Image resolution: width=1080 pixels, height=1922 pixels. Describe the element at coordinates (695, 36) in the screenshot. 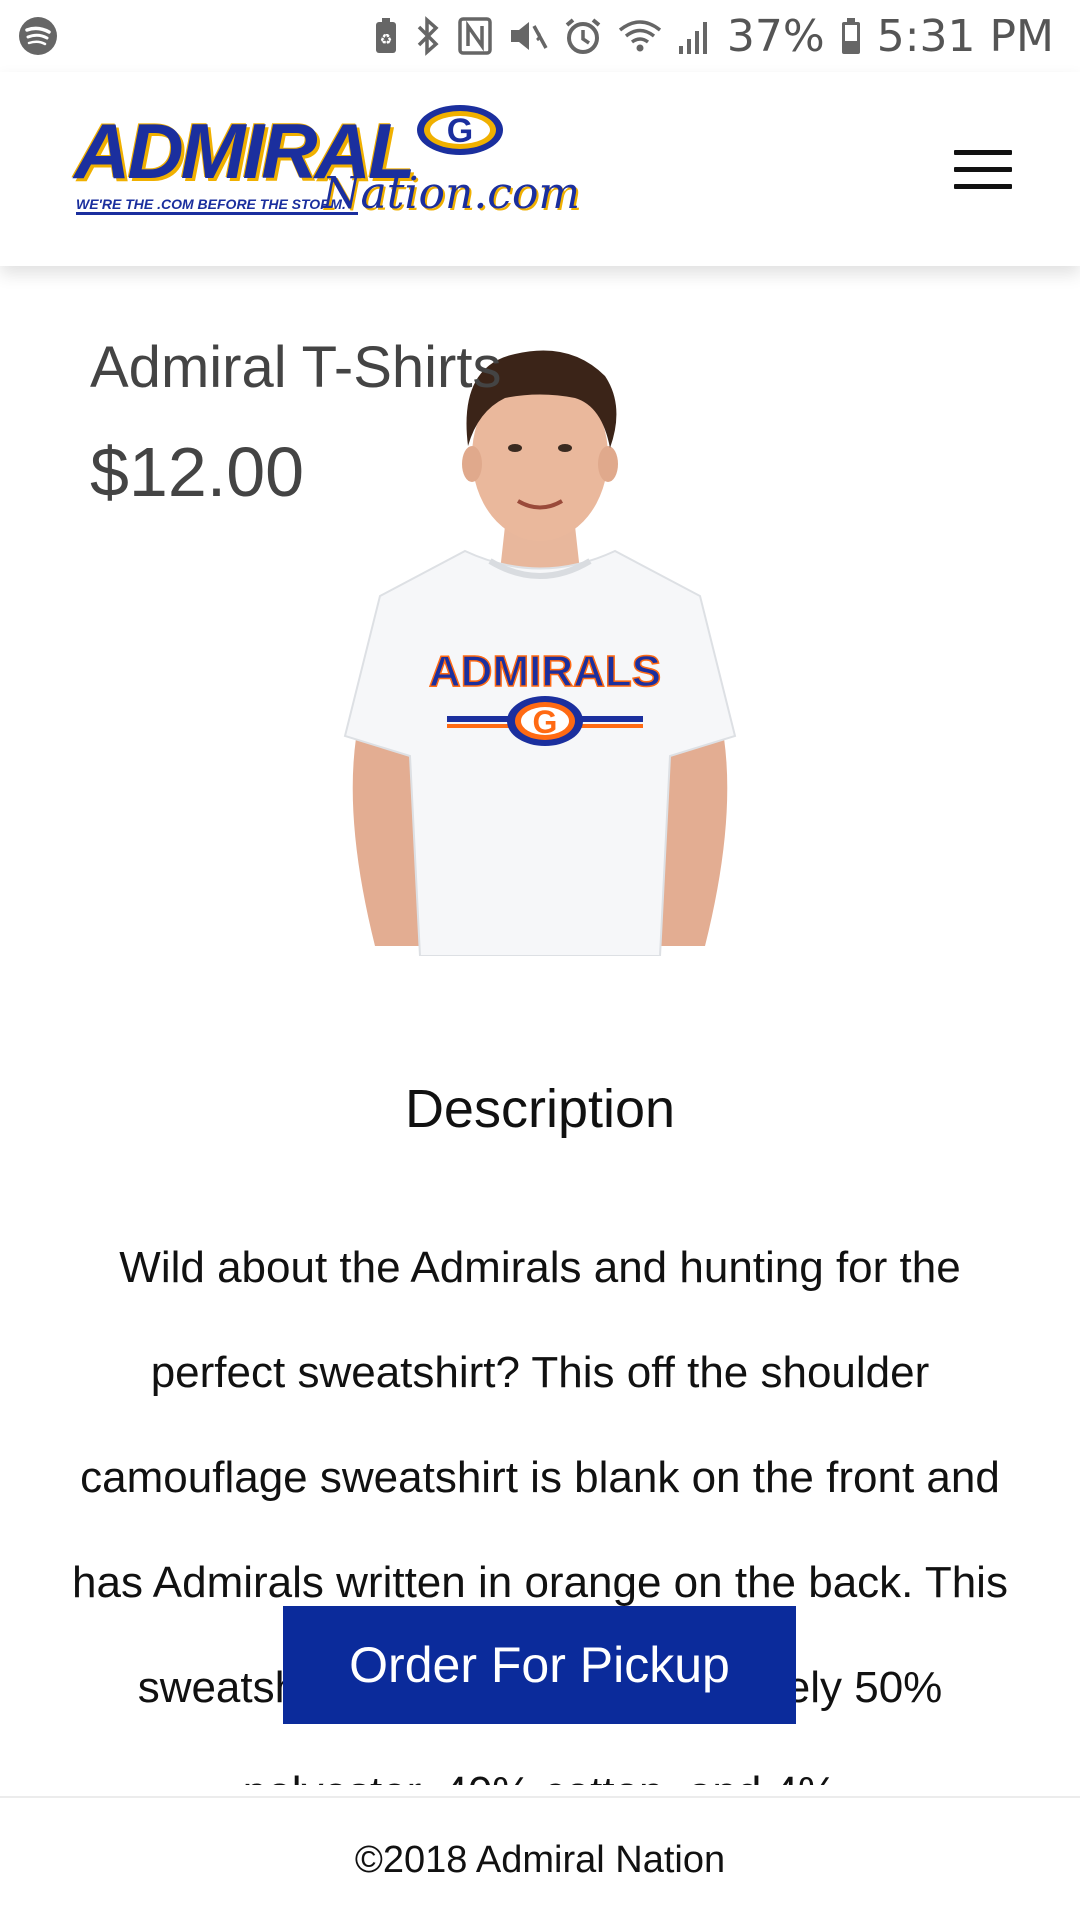

I see `signal-icon` at that location.